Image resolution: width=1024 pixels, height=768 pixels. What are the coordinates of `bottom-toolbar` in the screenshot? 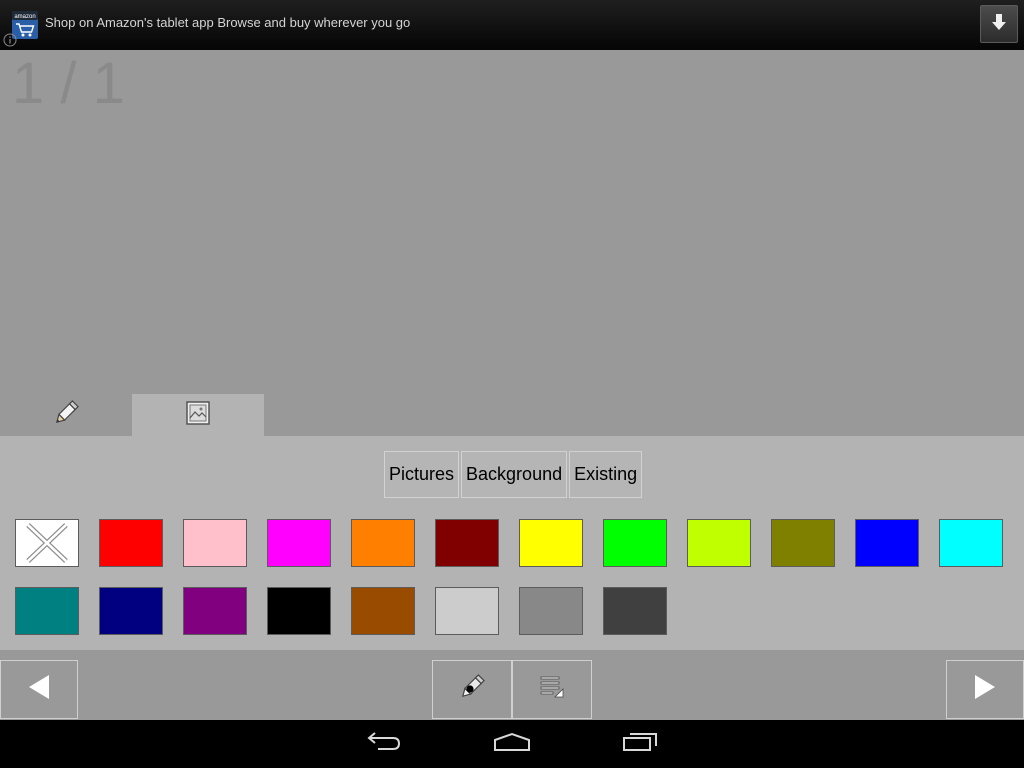 It's located at (512, 685).